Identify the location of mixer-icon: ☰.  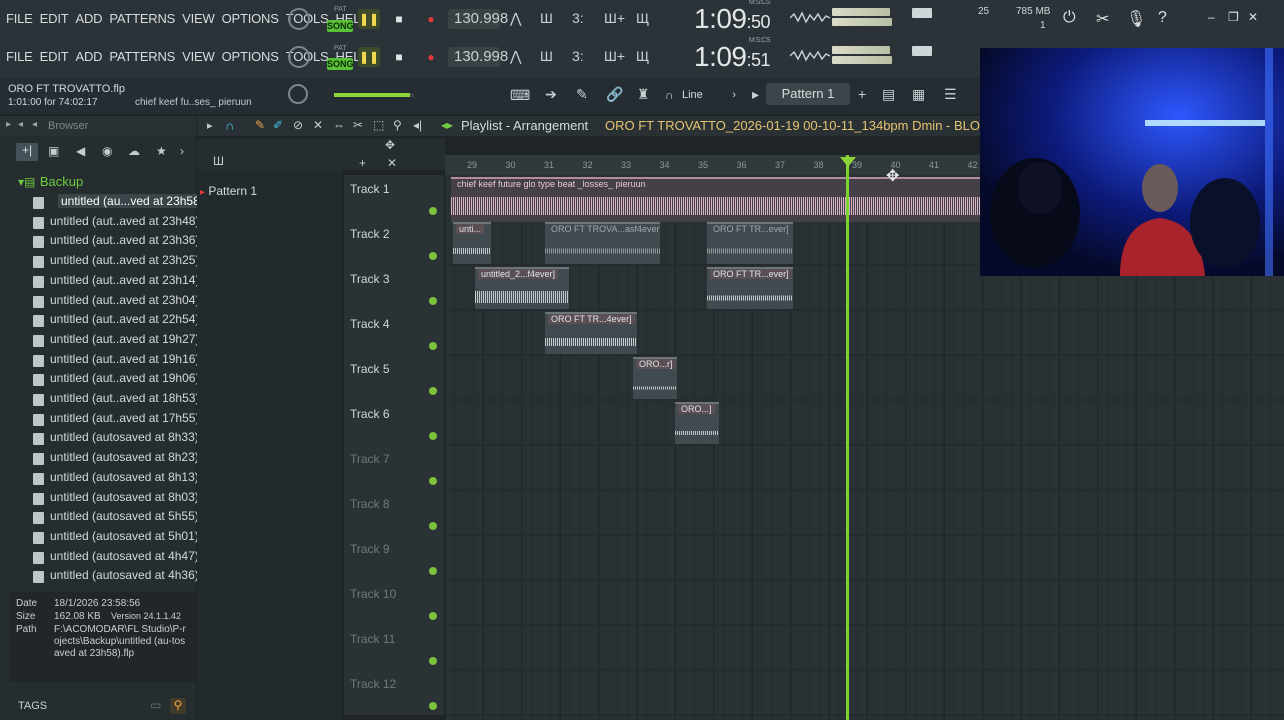
(950, 94).